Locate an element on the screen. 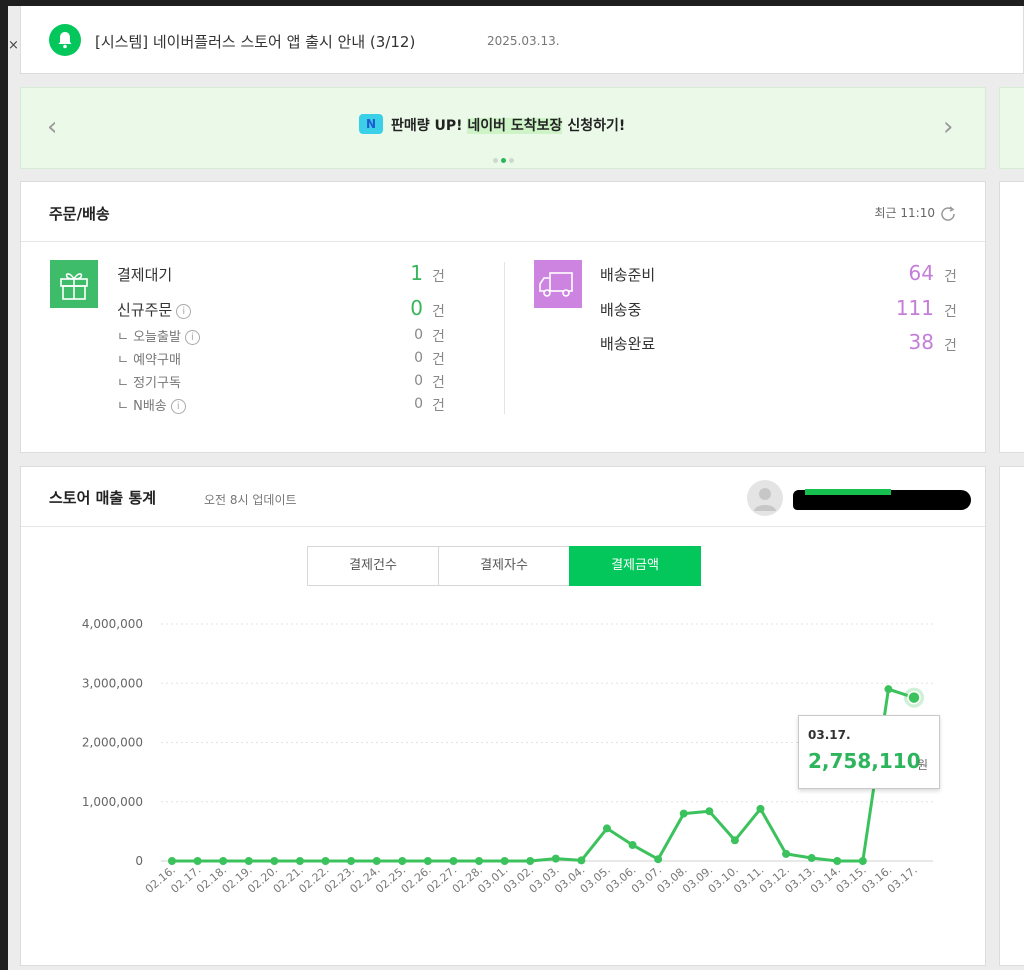  notice-date: 2025.03.13. is located at coordinates (523, 41).